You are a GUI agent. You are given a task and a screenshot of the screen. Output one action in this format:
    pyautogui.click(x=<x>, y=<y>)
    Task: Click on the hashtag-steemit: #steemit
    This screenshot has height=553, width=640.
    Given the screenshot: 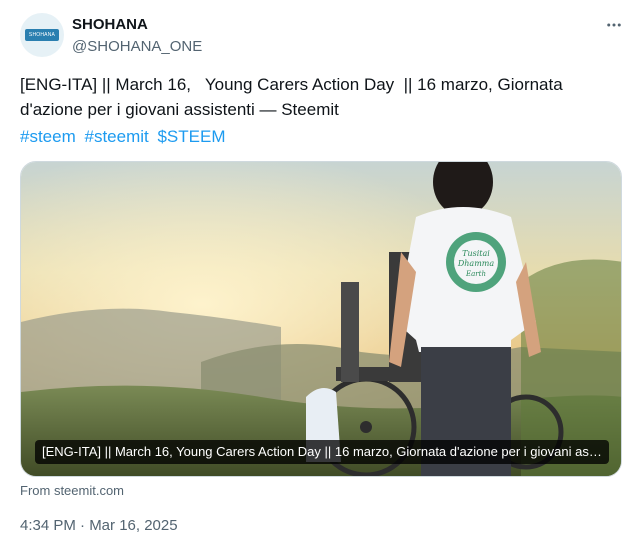 What is the action you would take?
    pyautogui.click(x=116, y=136)
    